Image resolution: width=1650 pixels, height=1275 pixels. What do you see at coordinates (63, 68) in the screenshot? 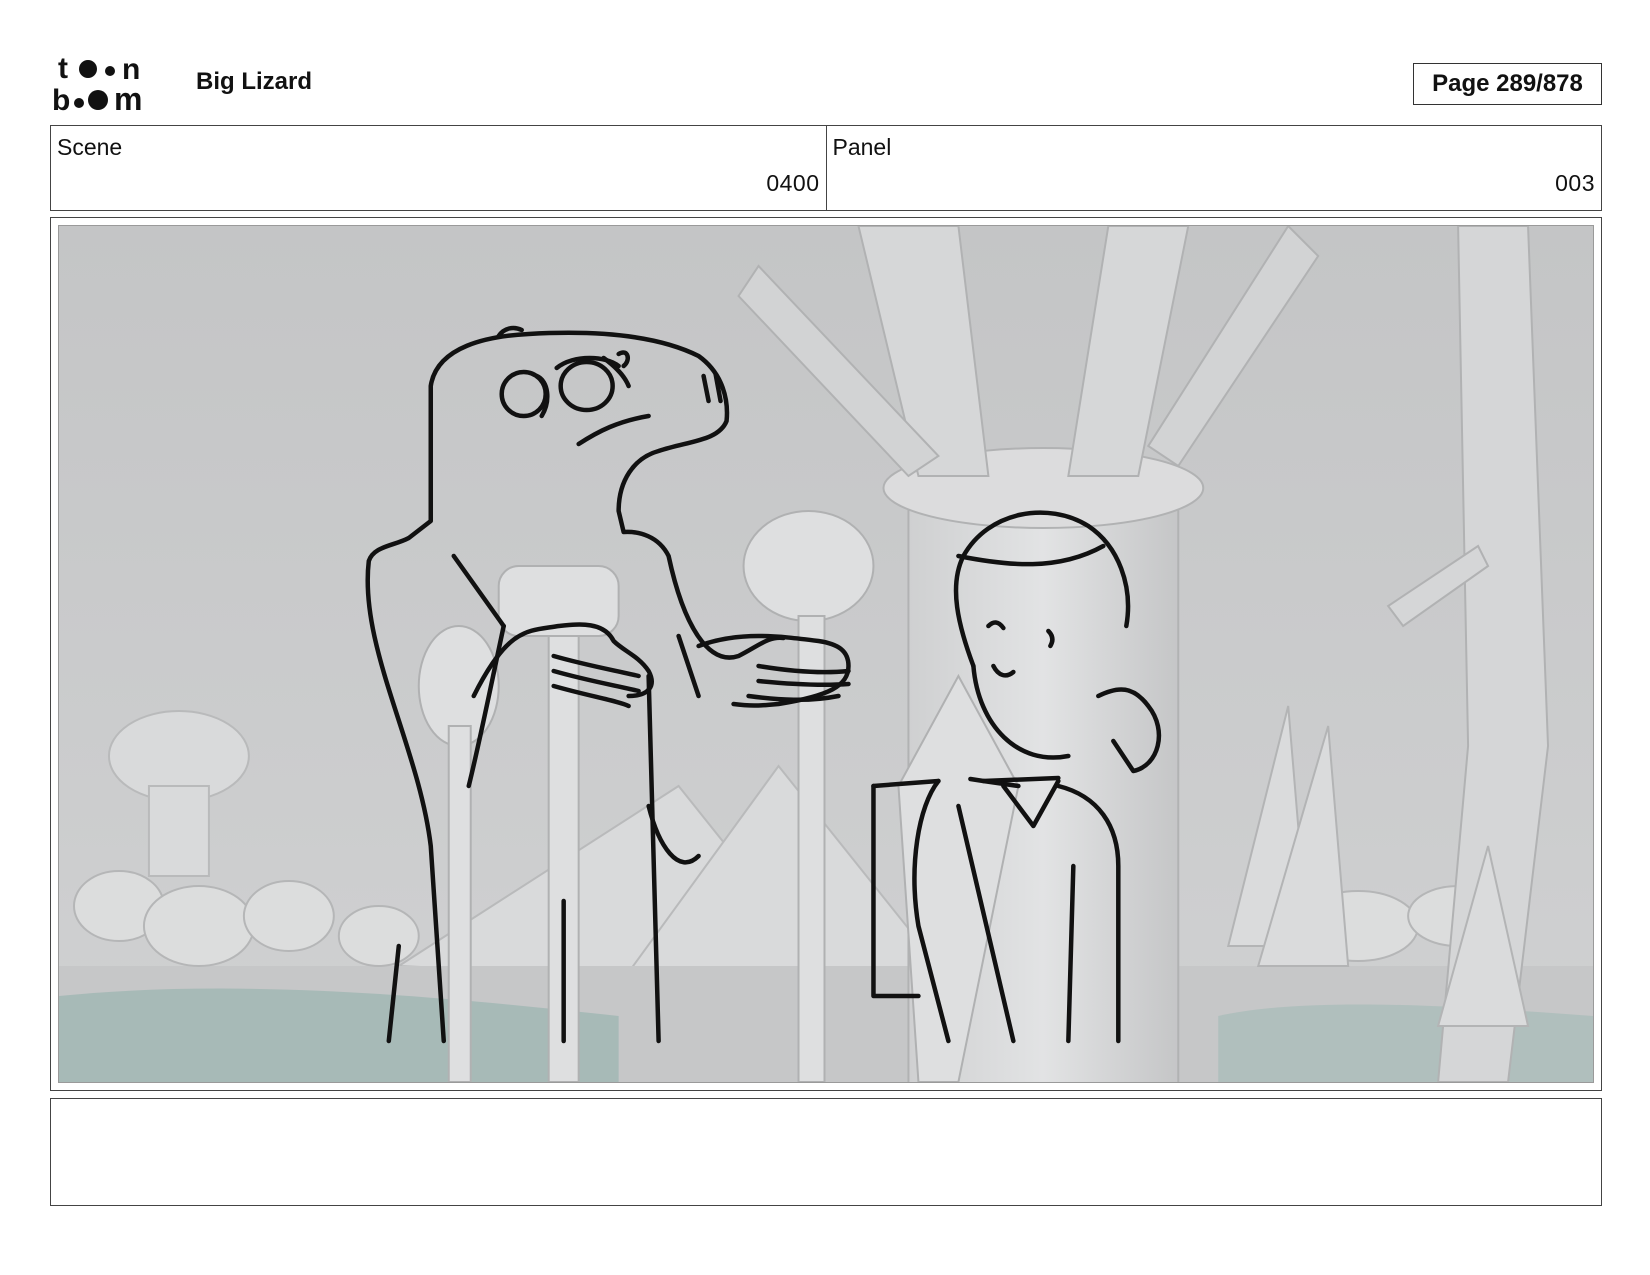
I see `svg-text: t` at bounding box center [63, 68].